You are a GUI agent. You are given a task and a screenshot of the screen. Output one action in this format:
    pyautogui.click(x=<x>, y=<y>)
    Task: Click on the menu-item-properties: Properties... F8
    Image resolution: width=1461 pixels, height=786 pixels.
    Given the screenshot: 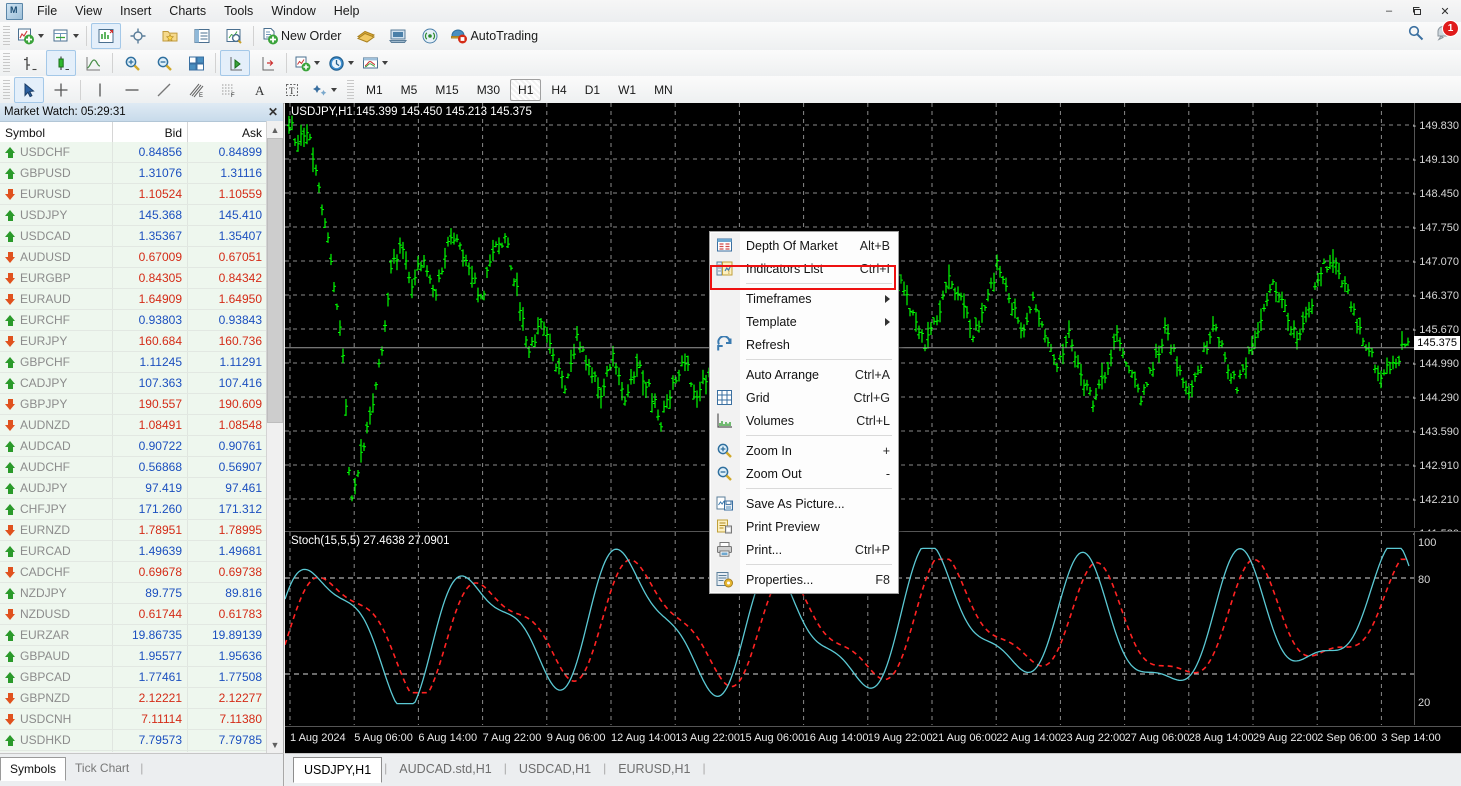 What is the action you would take?
    pyautogui.click(x=804, y=579)
    